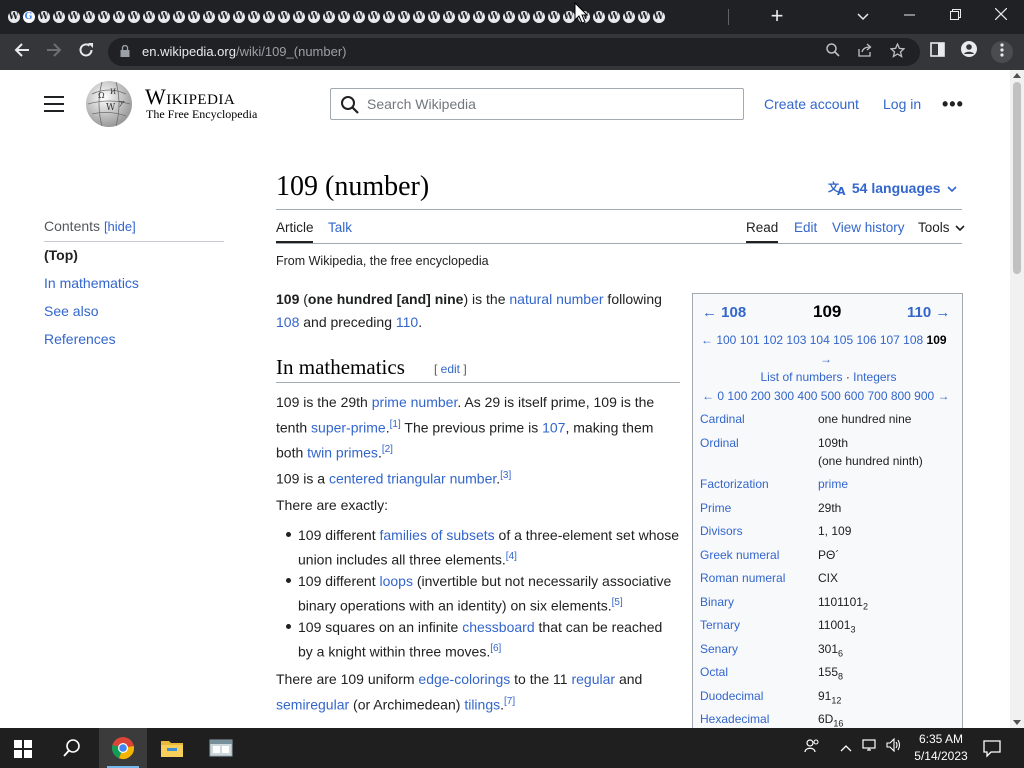 The width and height of the screenshot is (1024, 768). I want to click on taskbar-search-icon, so click(72, 748).